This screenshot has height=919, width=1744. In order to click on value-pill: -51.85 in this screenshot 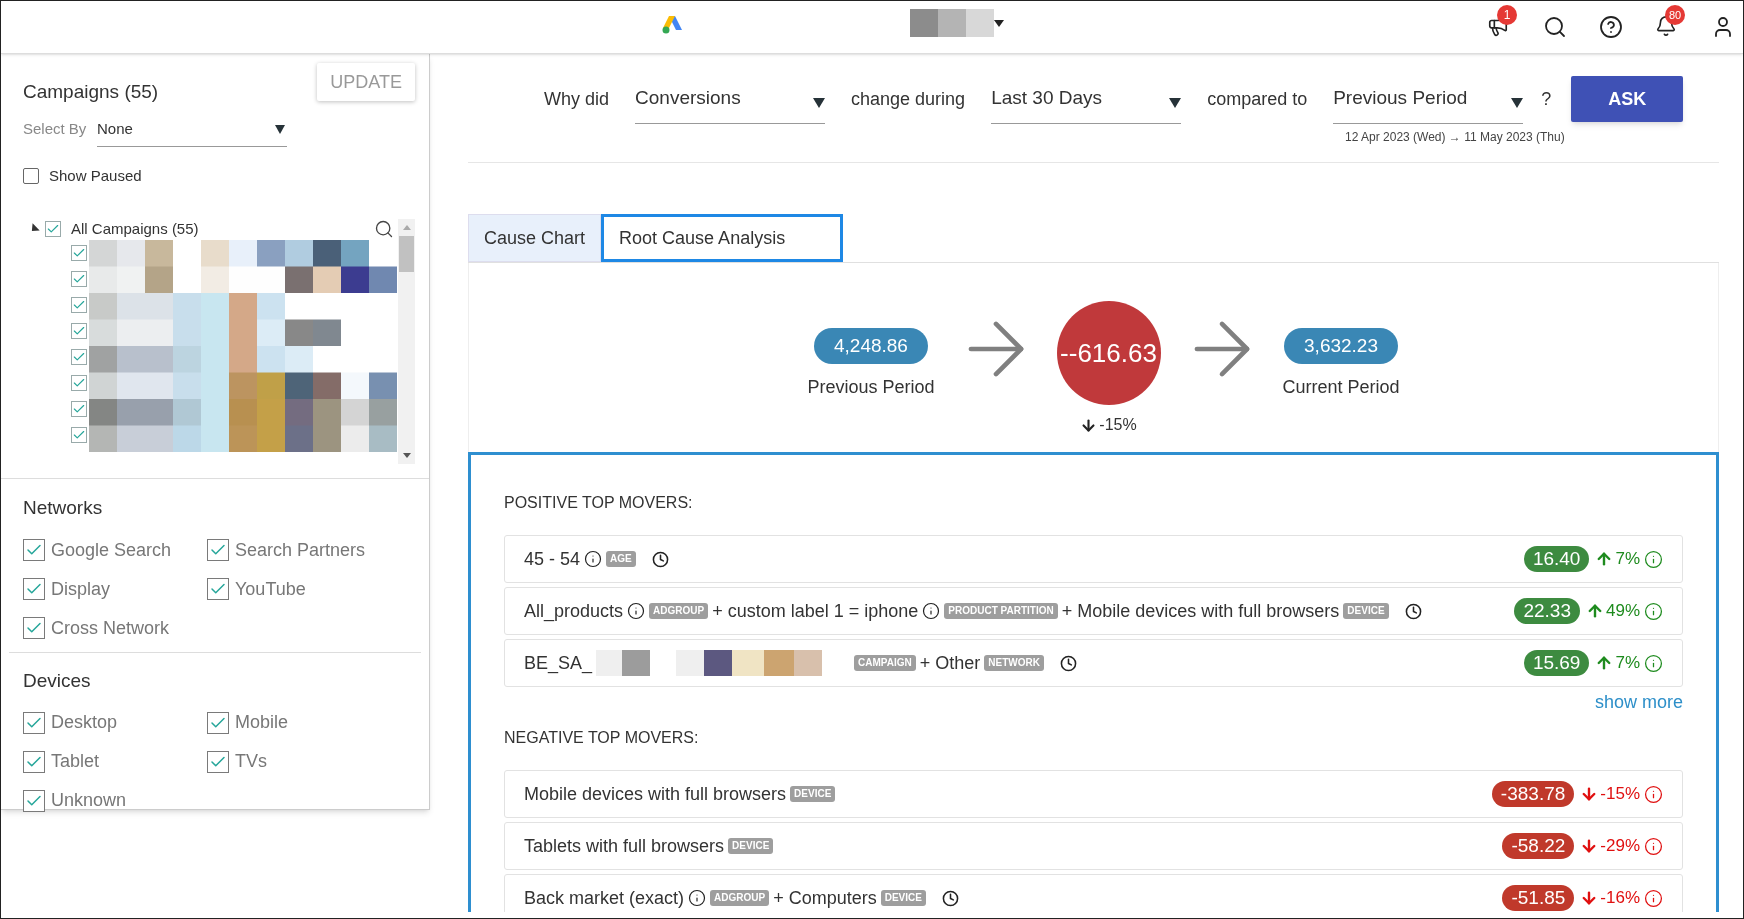, I will do `click(1538, 898)`.